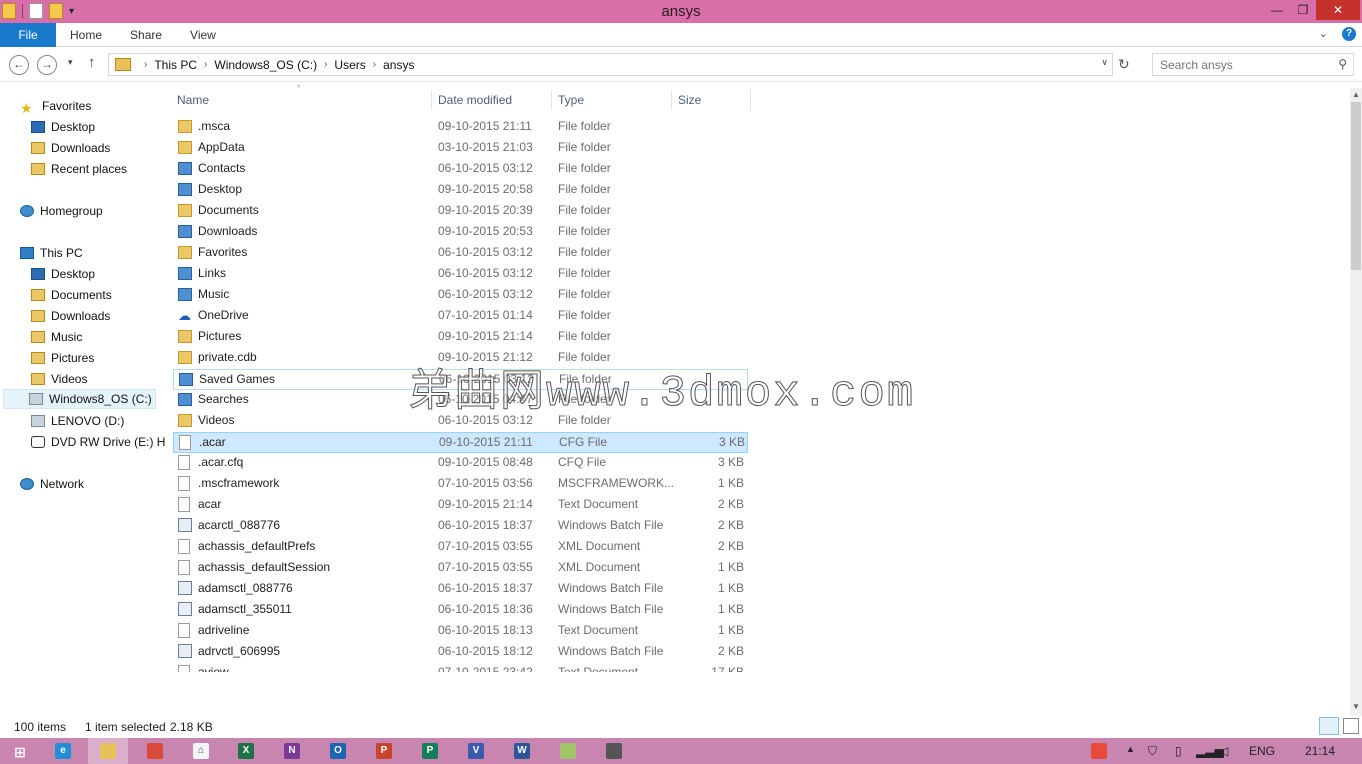 The image size is (1362, 764). Describe the element at coordinates (476, 751) in the screenshot. I see `visio-icon: V` at that location.